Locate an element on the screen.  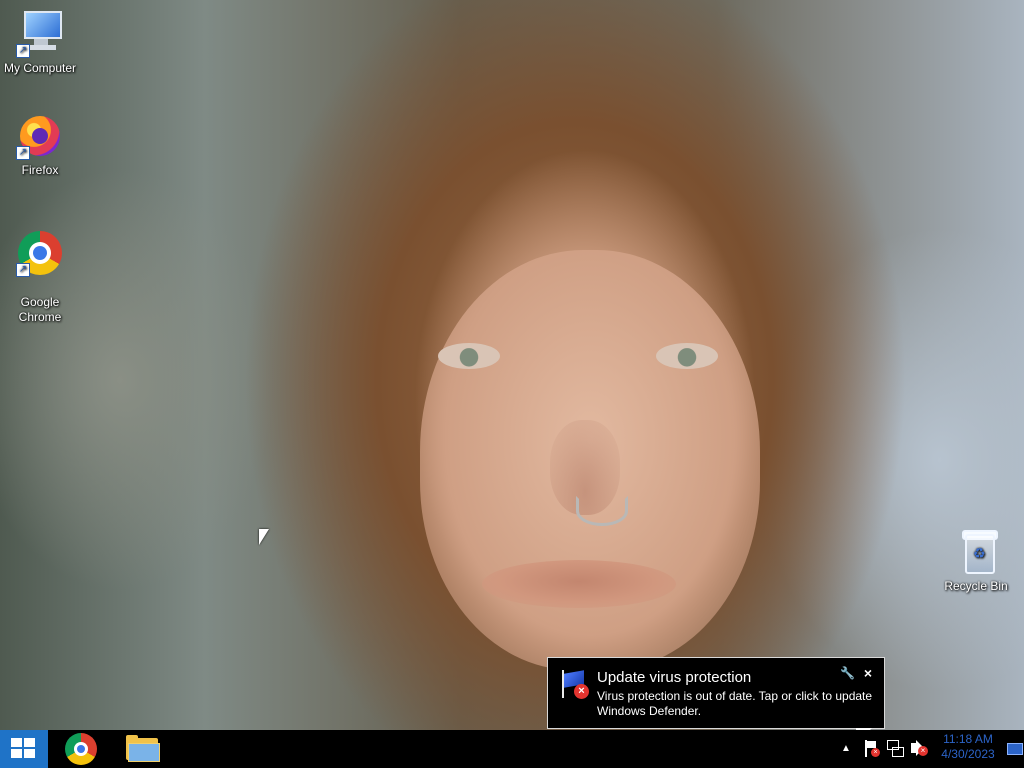
desktop-icon-firefox: ↗ Firefox is located at coordinates (40, 145).